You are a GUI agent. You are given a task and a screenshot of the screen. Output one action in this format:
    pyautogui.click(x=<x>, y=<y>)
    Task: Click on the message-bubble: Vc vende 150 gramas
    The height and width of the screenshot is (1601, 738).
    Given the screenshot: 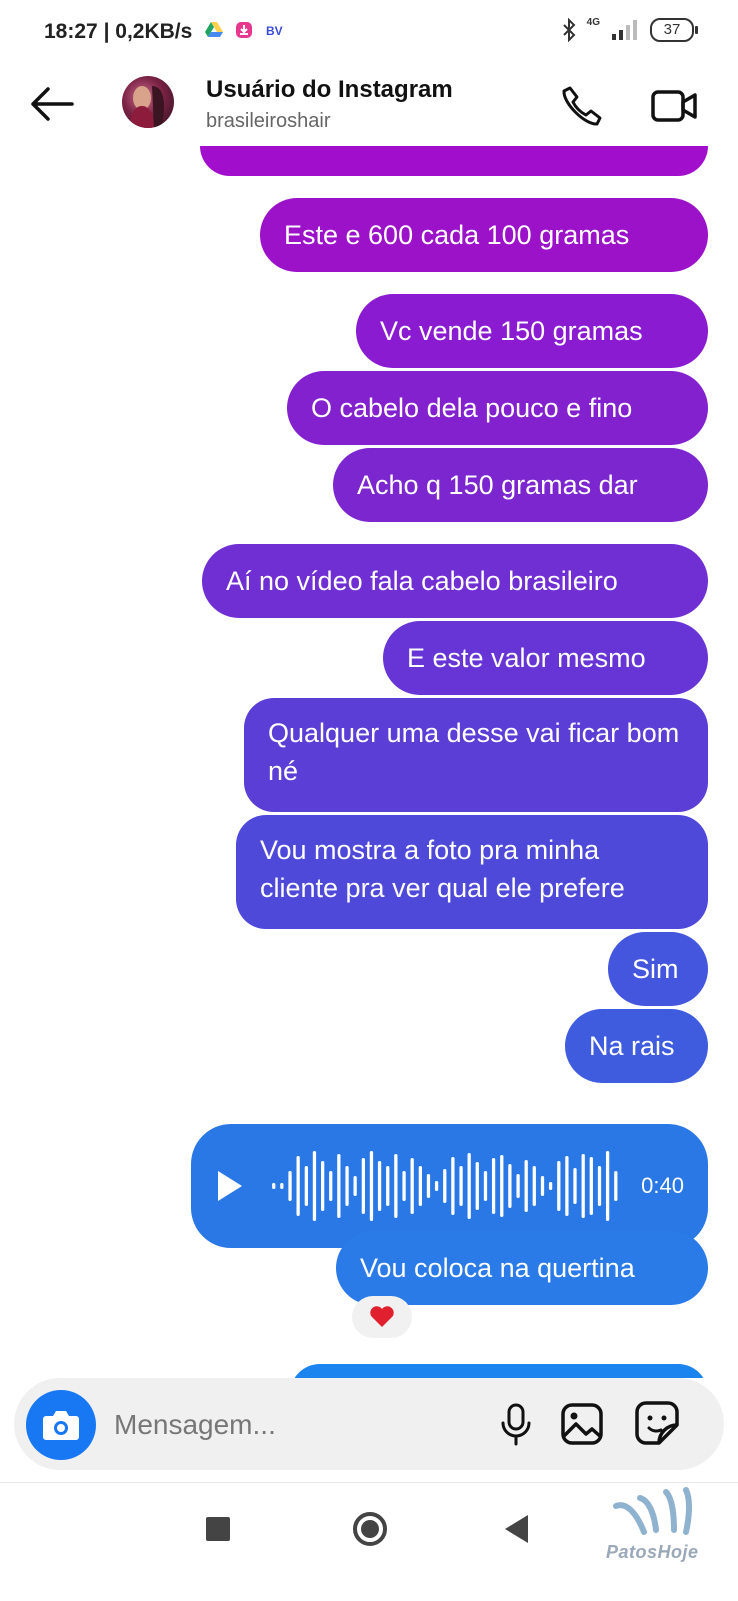 What is the action you would take?
    pyautogui.click(x=532, y=331)
    